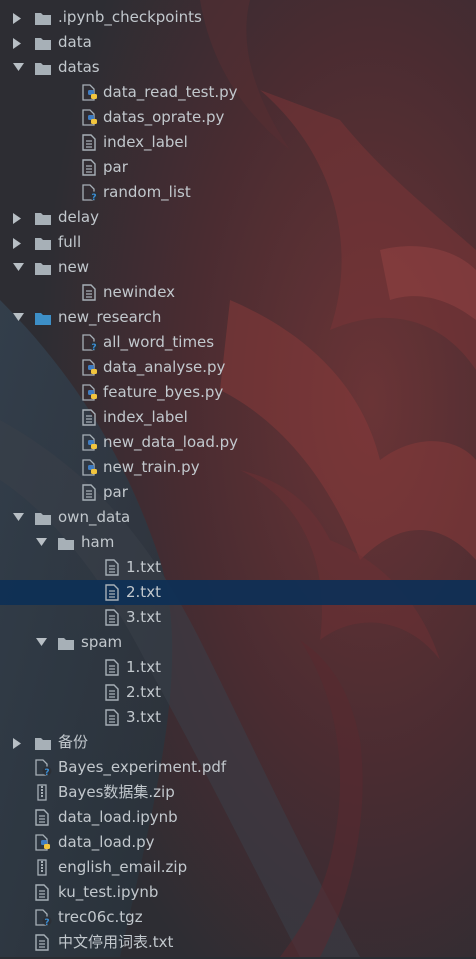 The height and width of the screenshot is (959, 476). What do you see at coordinates (143, 617) in the screenshot?
I see `tree-item-label: 3.txt` at bounding box center [143, 617].